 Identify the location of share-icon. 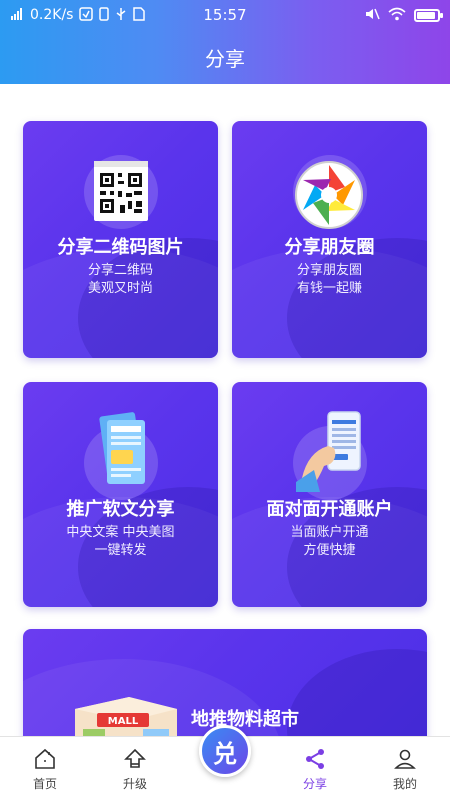
(315, 759).